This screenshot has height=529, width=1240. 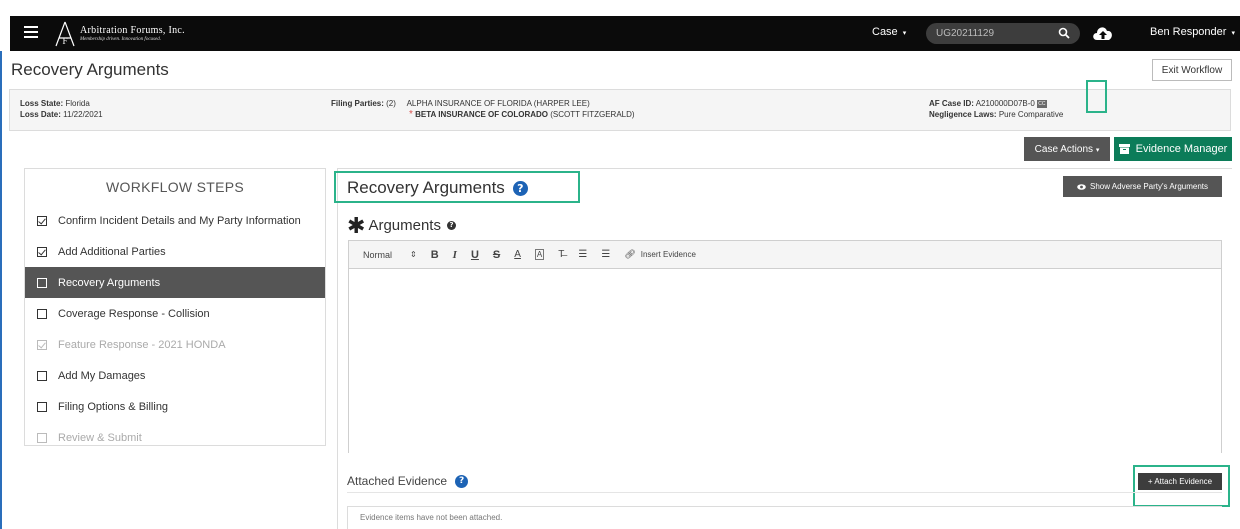 I want to click on workflow-step-label: Add Additional Parties, so click(x=112, y=251).